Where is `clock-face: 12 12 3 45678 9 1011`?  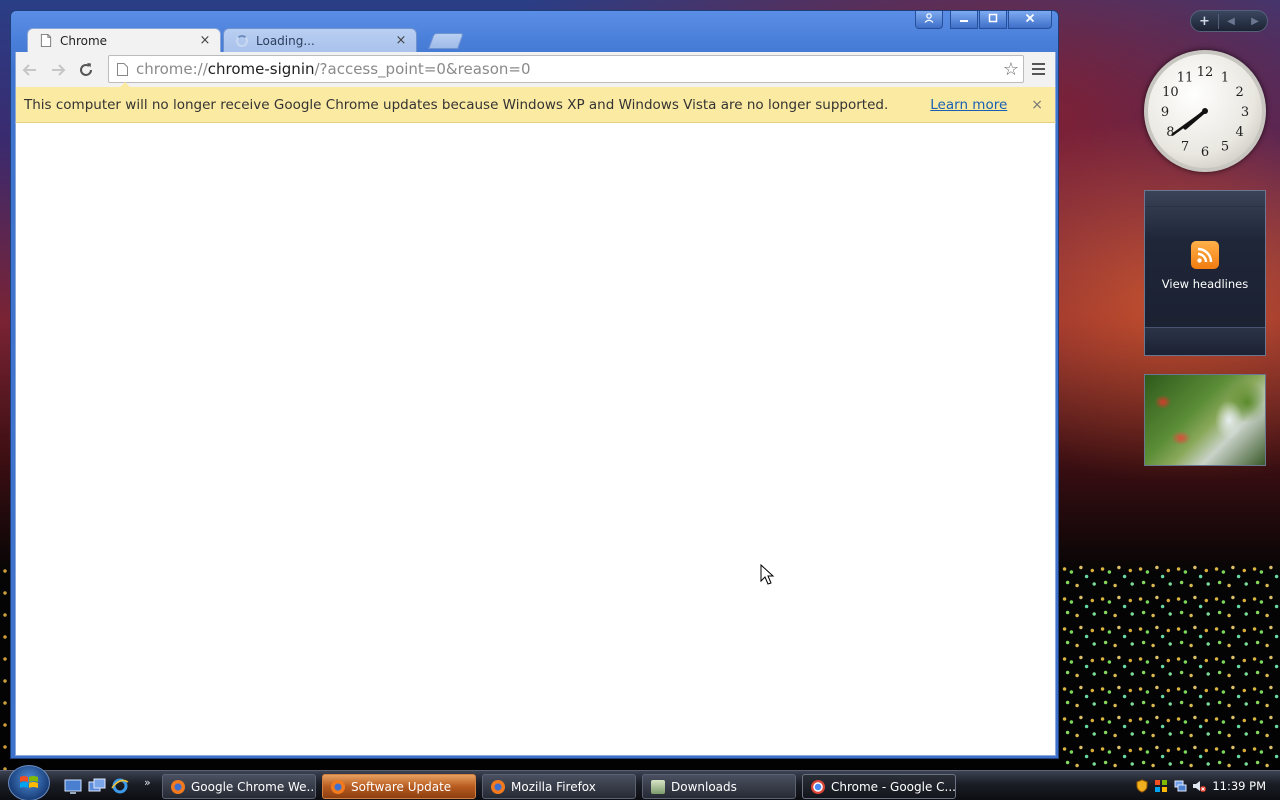
clock-face: 12 12 3 45678 9 1011 is located at coordinates (1205, 112).